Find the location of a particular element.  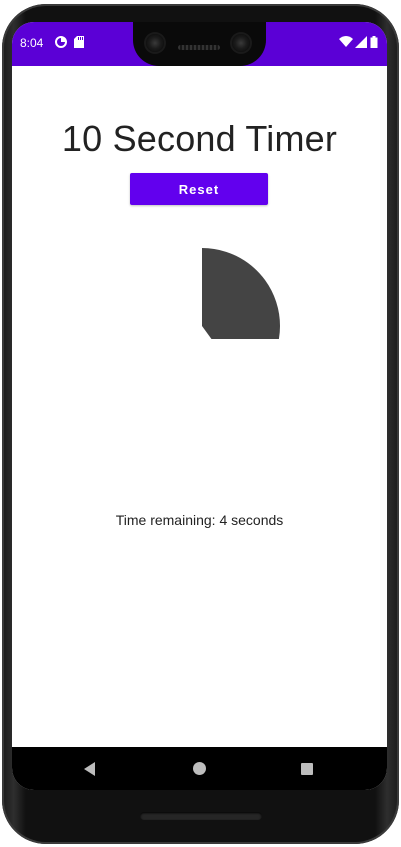

recents-icon is located at coordinates (307, 769).